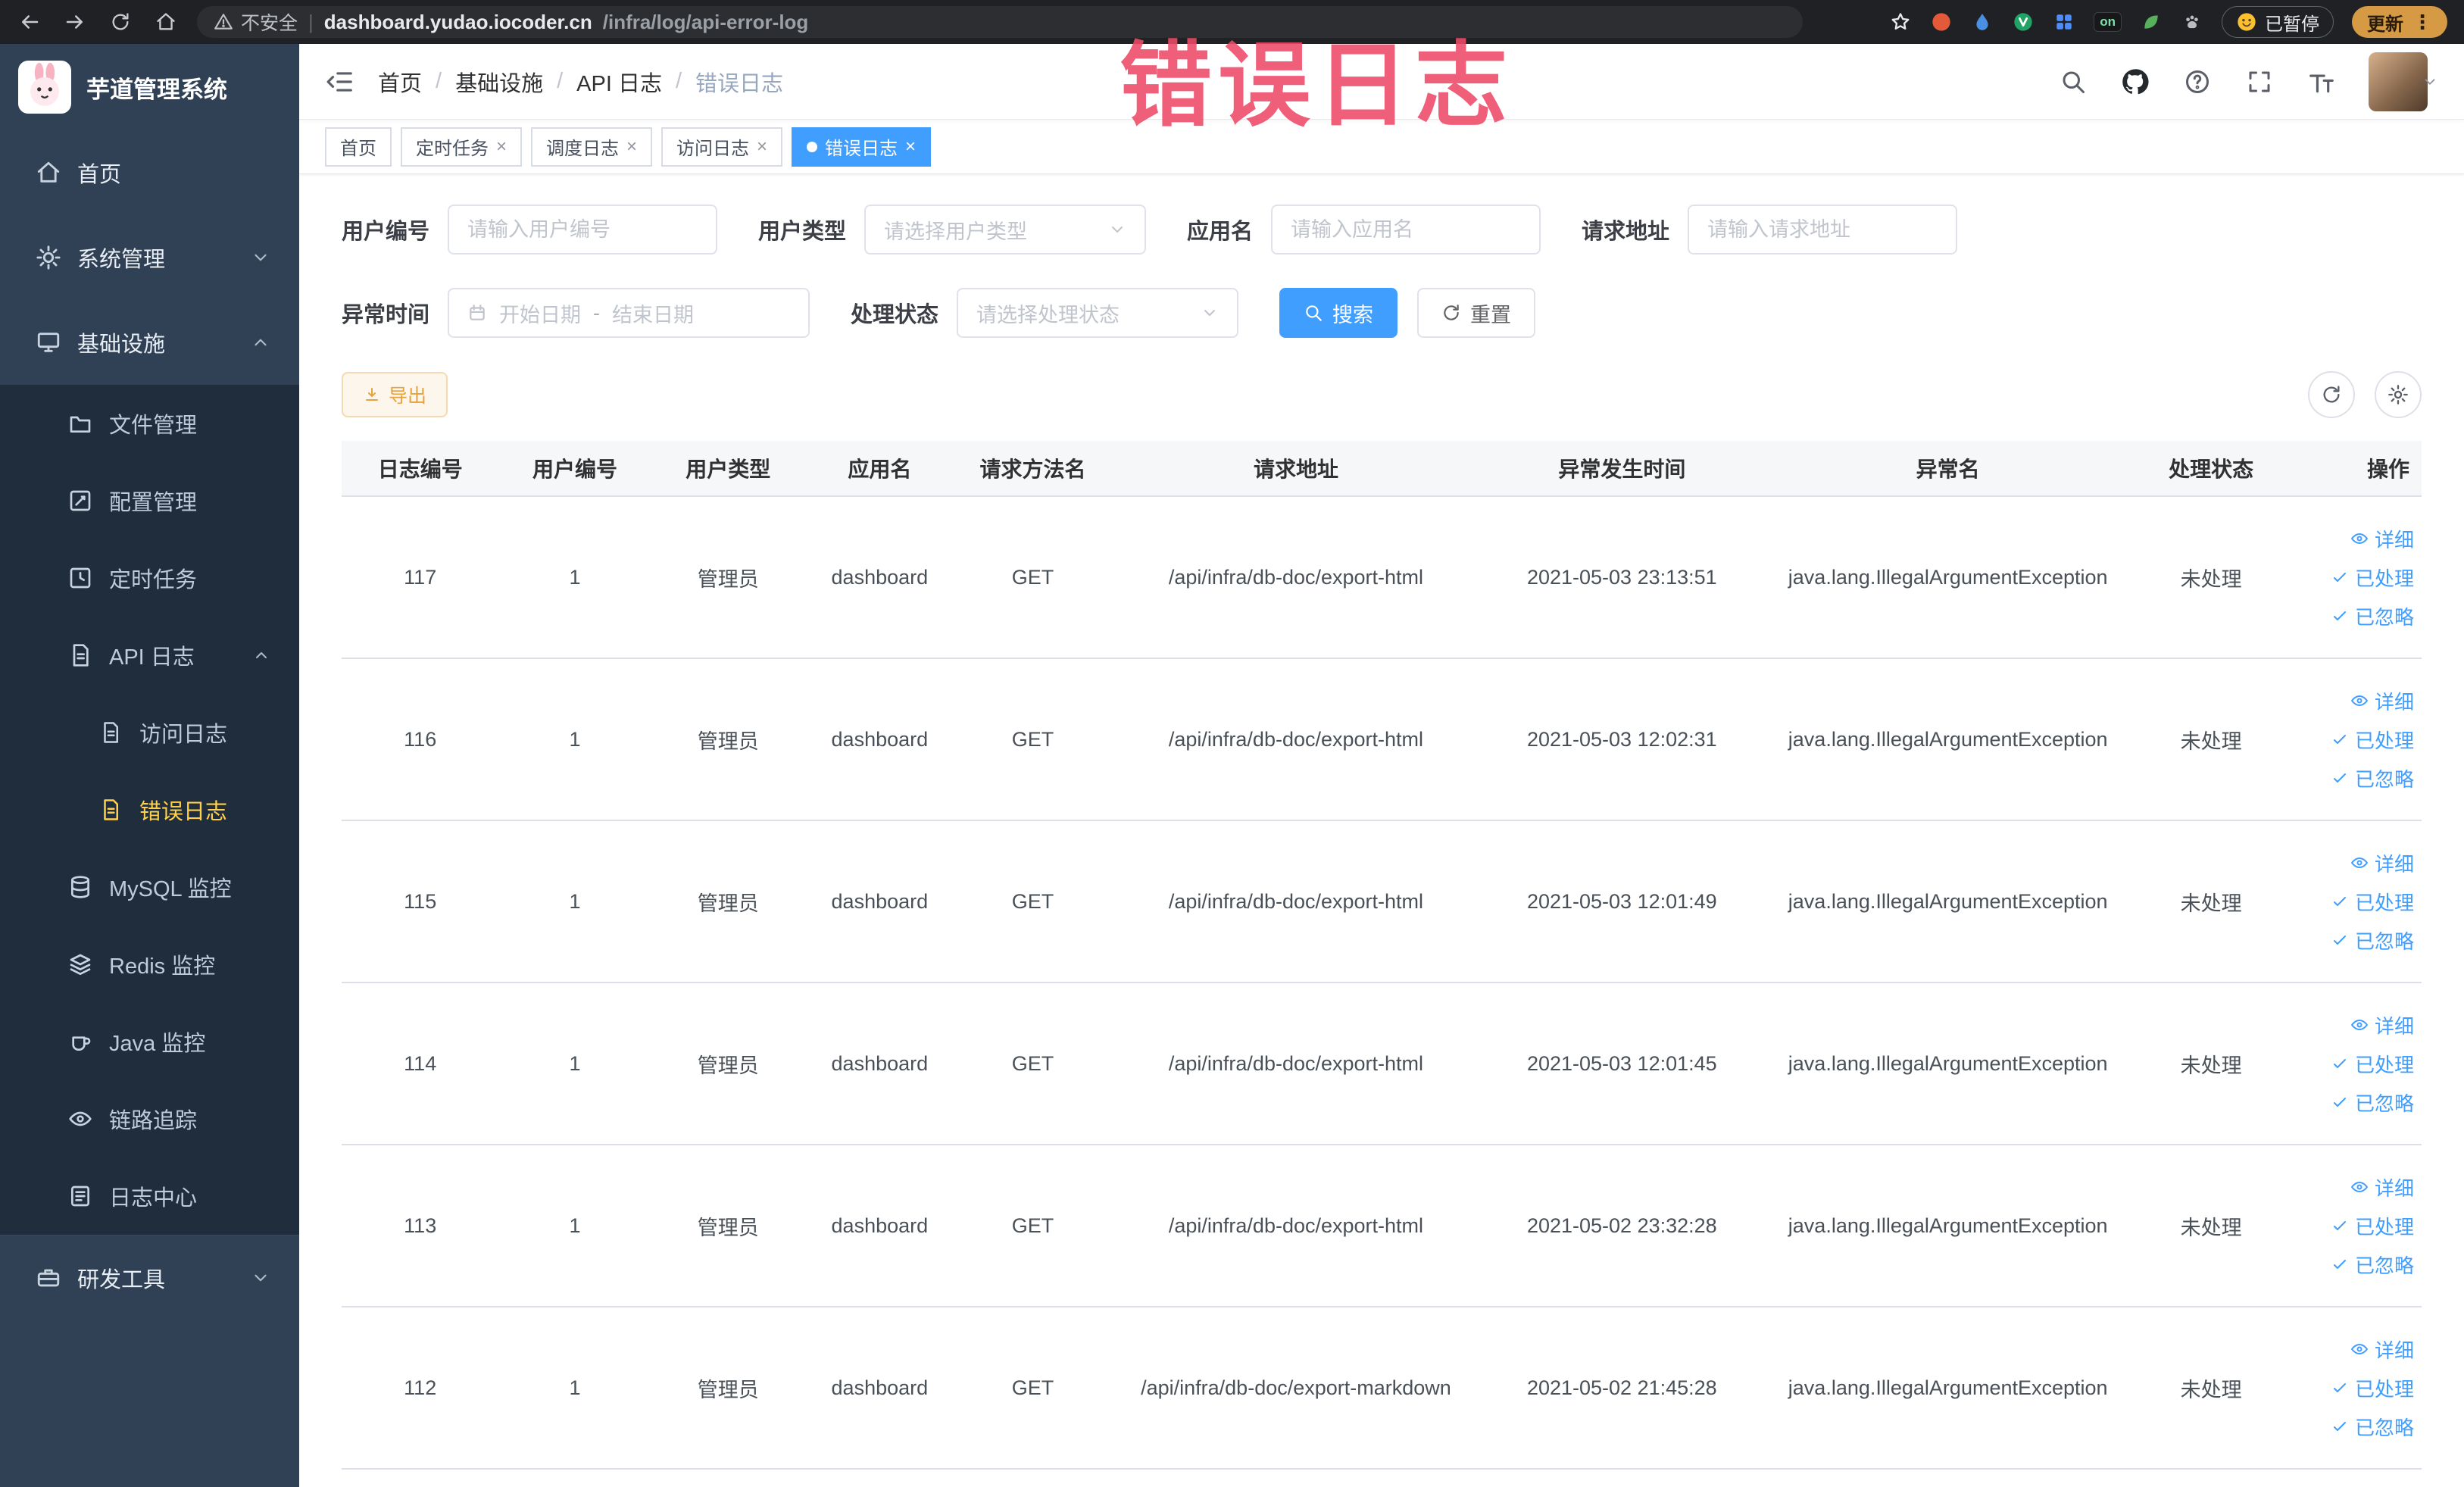  What do you see at coordinates (2278, 22) in the screenshot?
I see `profile-paused-button: 已暂停` at bounding box center [2278, 22].